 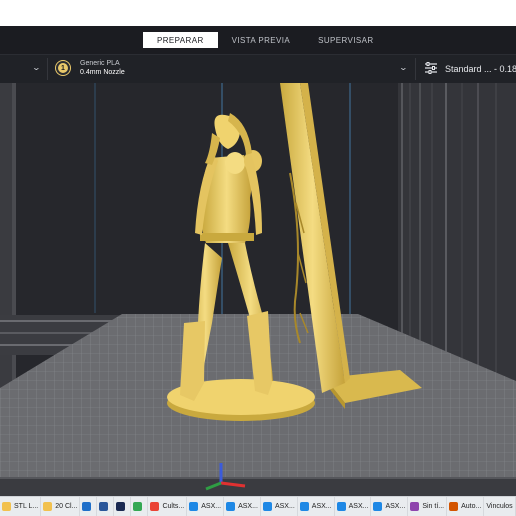 I want to click on window-top-strip, so click(x=258, y=13).